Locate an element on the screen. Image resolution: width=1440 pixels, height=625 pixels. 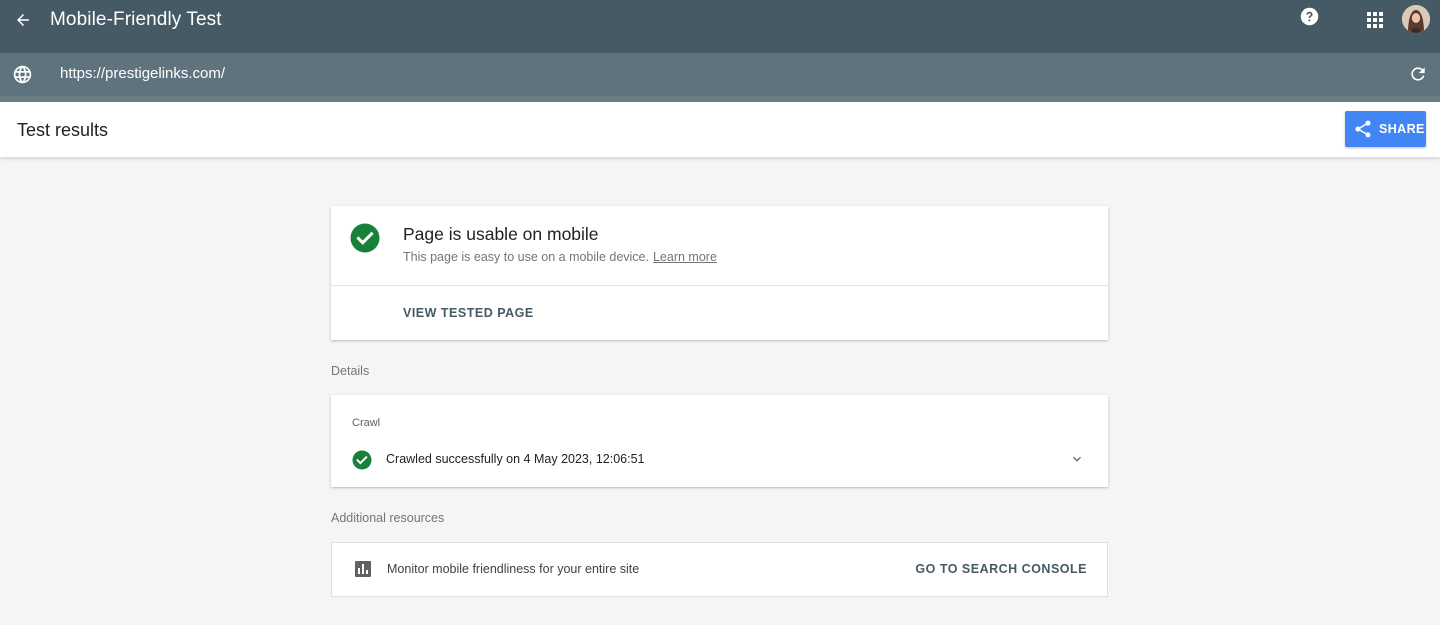
go-to-search-console-button: GO TO SEARCH CONSOLE is located at coordinates (1001, 569).